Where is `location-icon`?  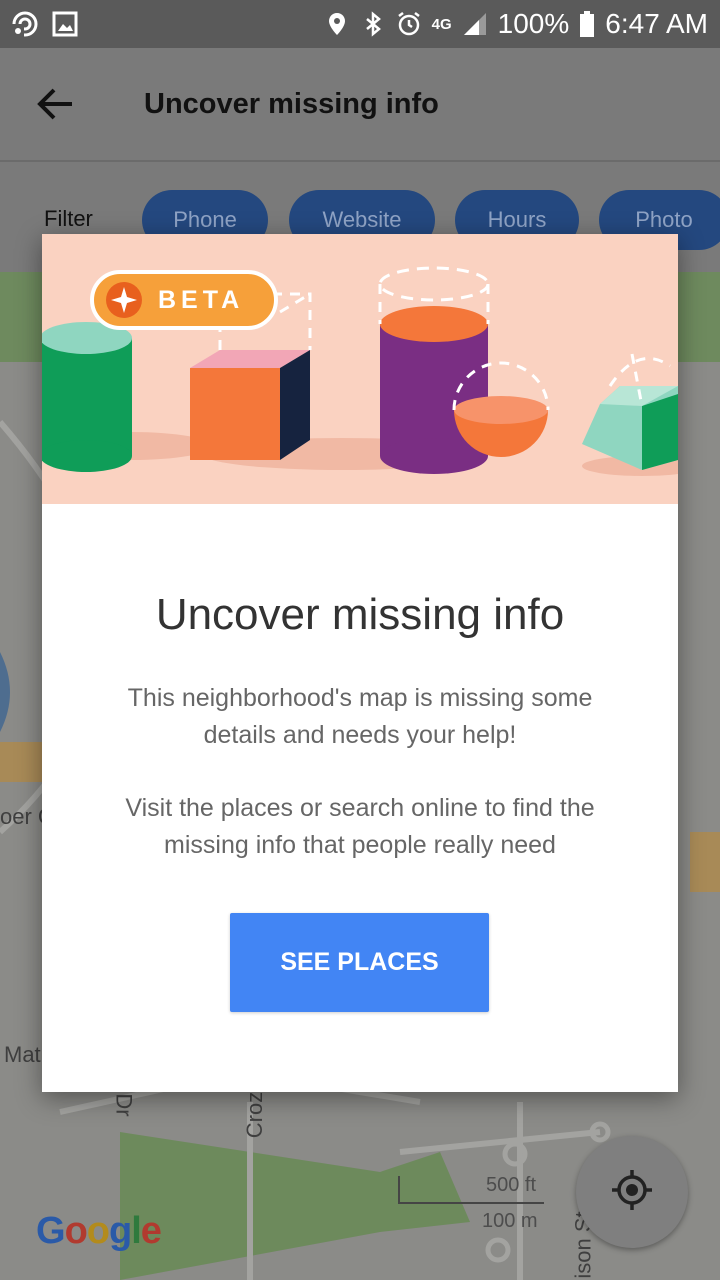 location-icon is located at coordinates (337, 24).